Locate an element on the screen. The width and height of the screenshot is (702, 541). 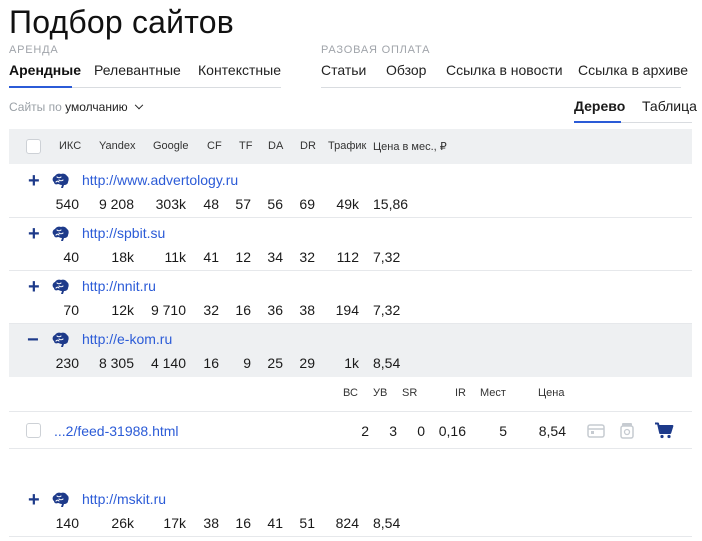
value-da: 25 is located at coordinates (275, 363).